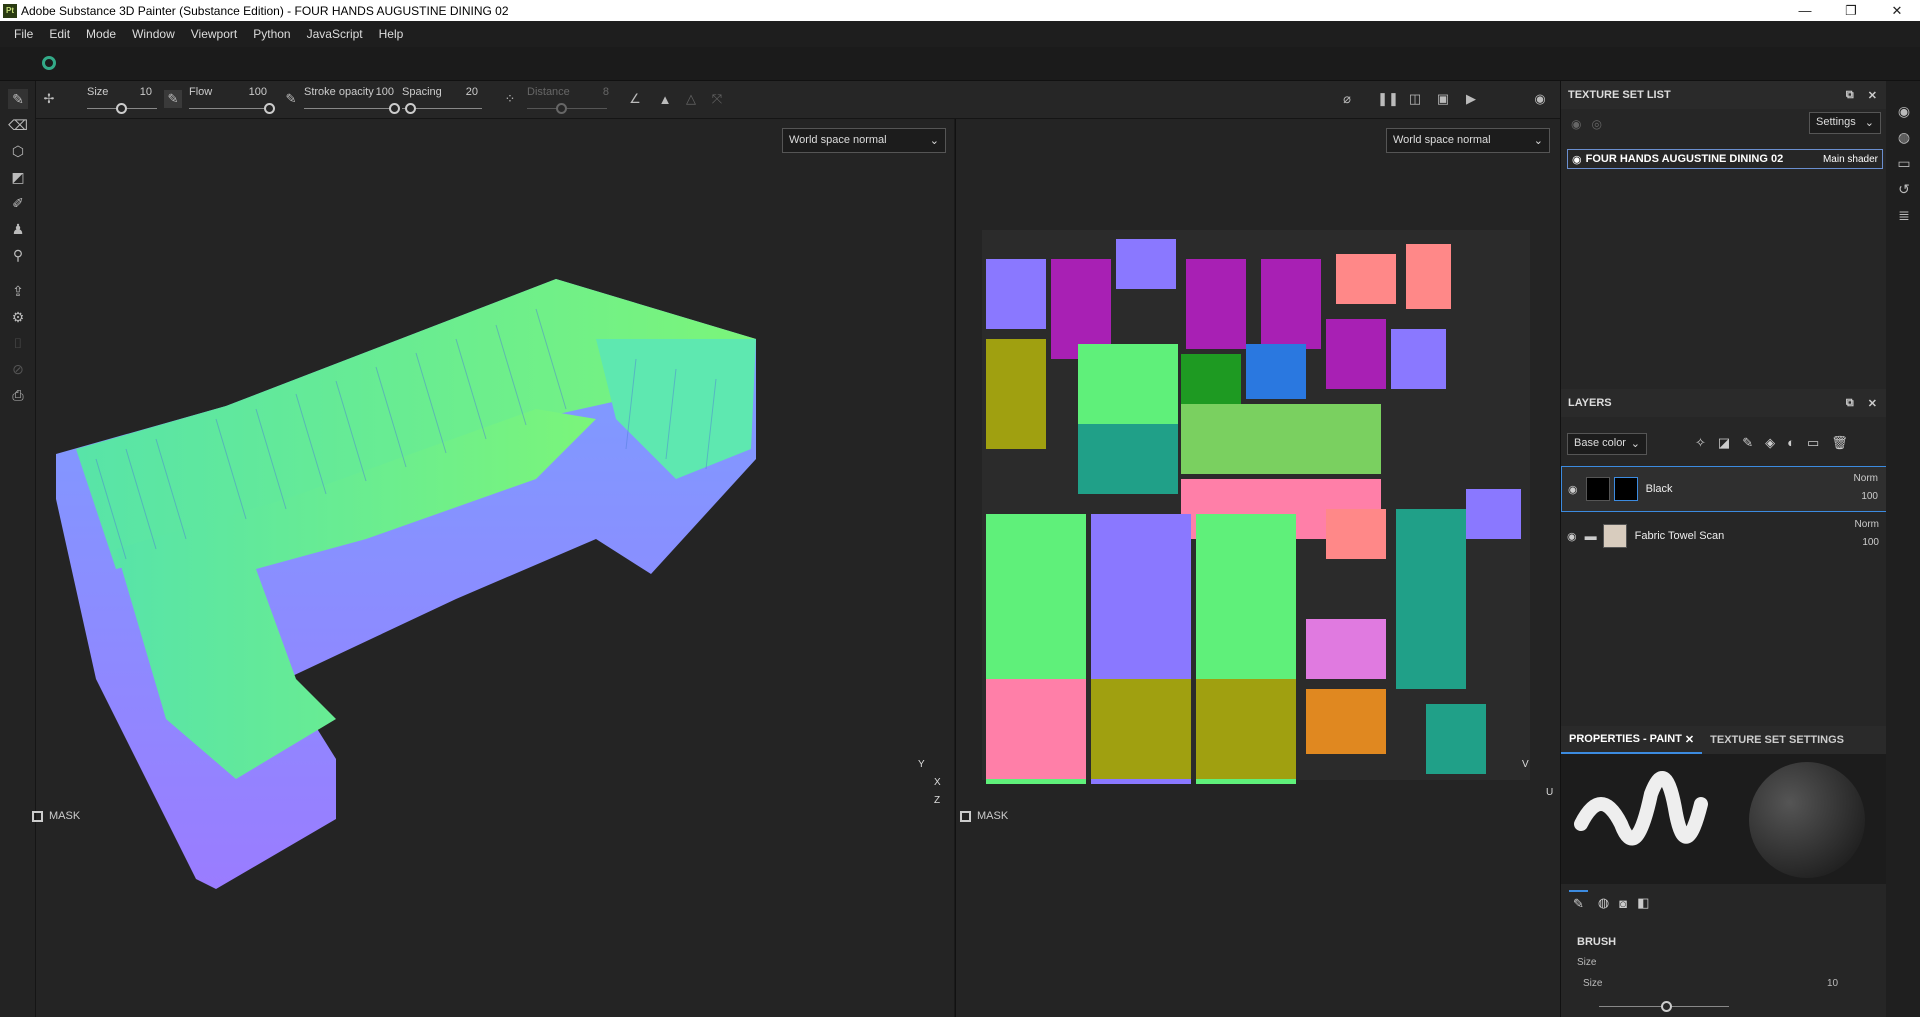  Describe the element at coordinates (173, 99) in the screenshot. I see `pen-pressure-icon: ✎` at that location.